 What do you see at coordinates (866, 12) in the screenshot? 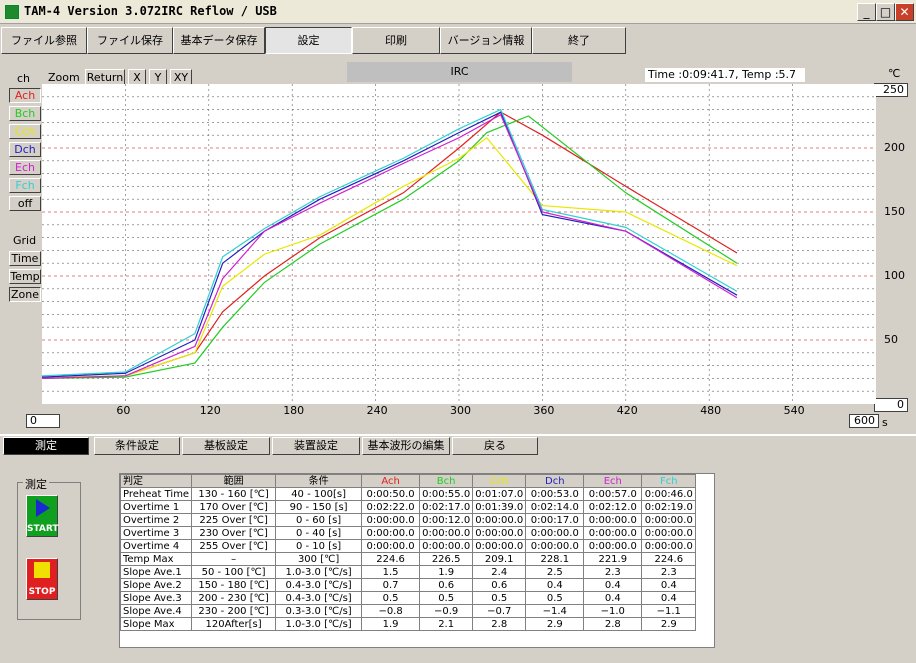
I see `minimize-button: _` at bounding box center [866, 12].